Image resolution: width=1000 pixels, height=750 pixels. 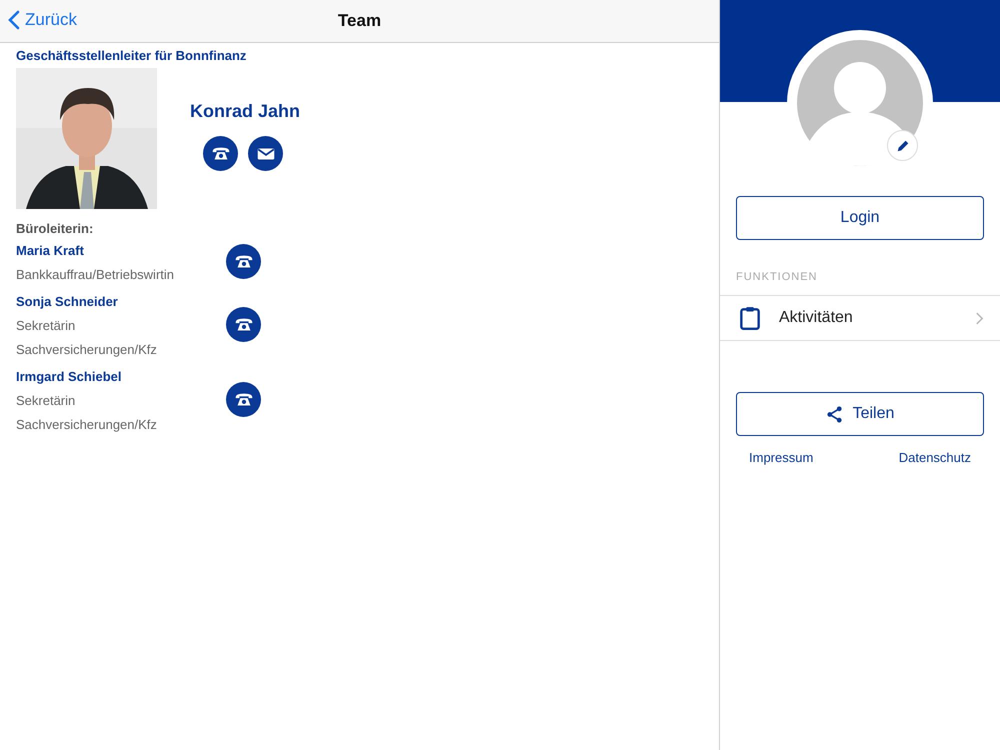 I want to click on chevron-left-icon, so click(x=14, y=20).